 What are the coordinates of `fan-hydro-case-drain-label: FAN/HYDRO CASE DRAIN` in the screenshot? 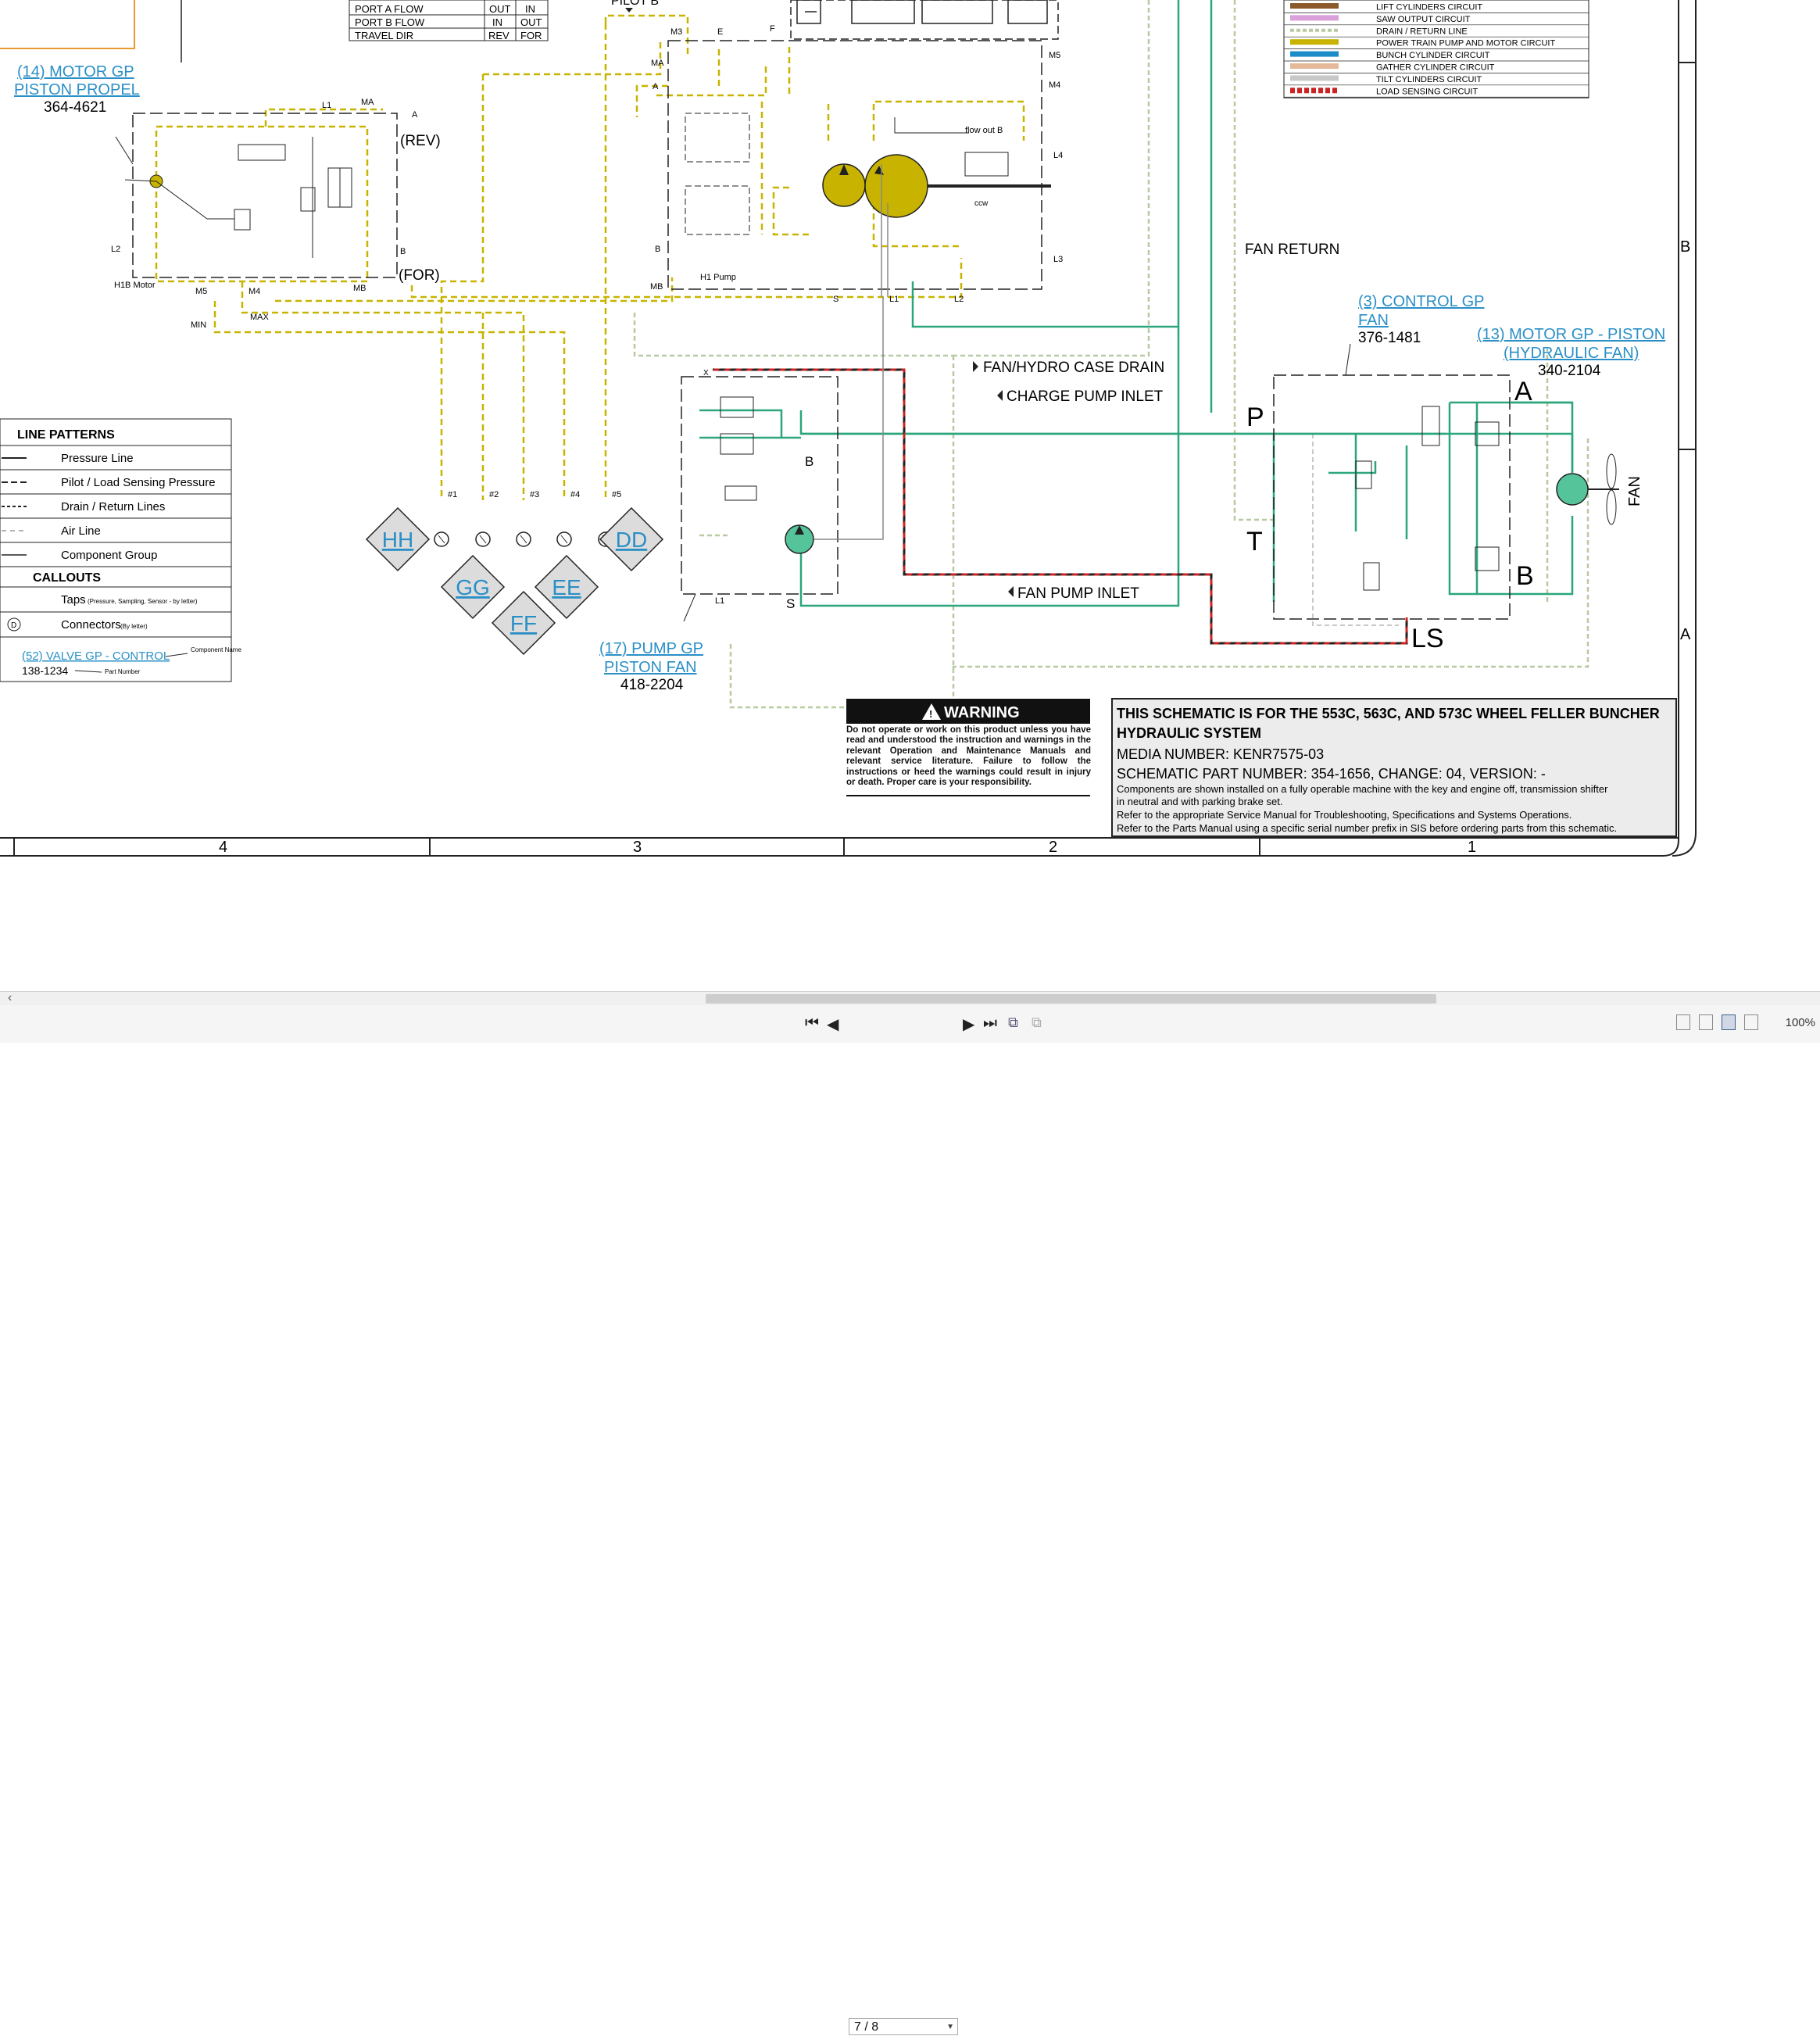 It's located at (1073, 368).